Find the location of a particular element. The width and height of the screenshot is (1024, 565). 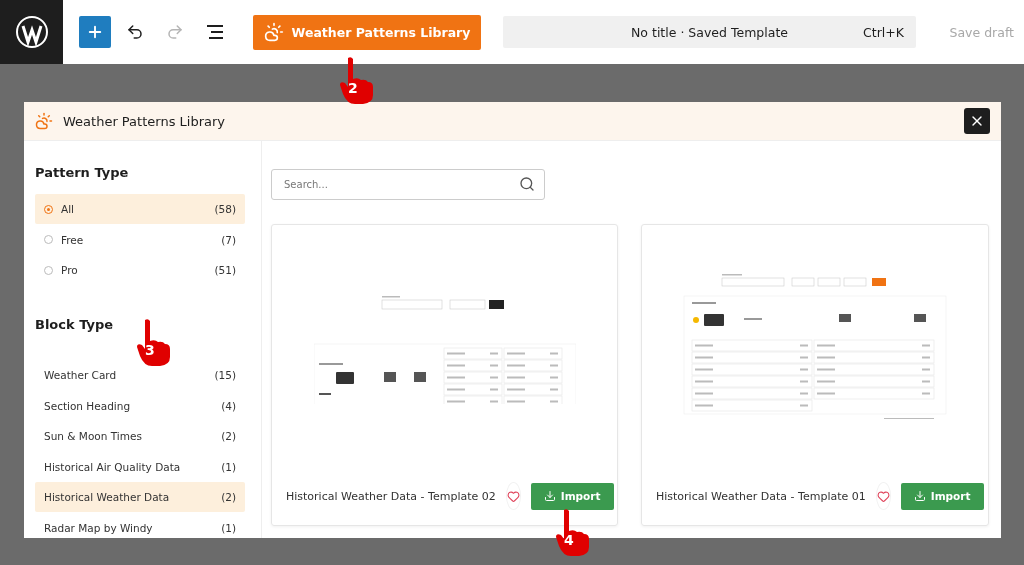

template-title: Historical Weather Data - Template 01 is located at coordinates (761, 496).